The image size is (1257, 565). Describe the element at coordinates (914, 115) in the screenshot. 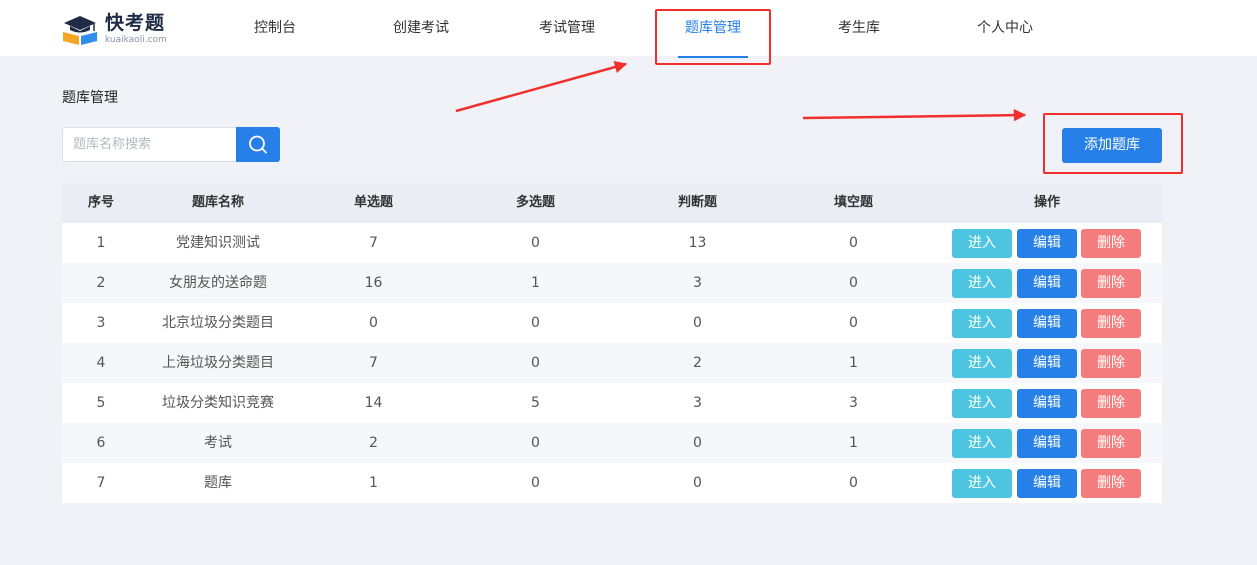

I see `annotation-arrow-to-add-button` at that location.